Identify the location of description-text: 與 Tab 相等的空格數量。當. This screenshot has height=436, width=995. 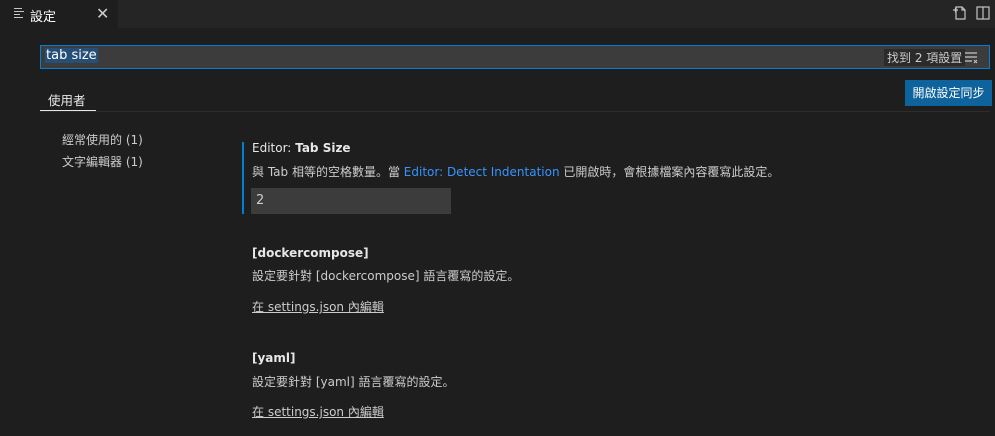
(326, 172).